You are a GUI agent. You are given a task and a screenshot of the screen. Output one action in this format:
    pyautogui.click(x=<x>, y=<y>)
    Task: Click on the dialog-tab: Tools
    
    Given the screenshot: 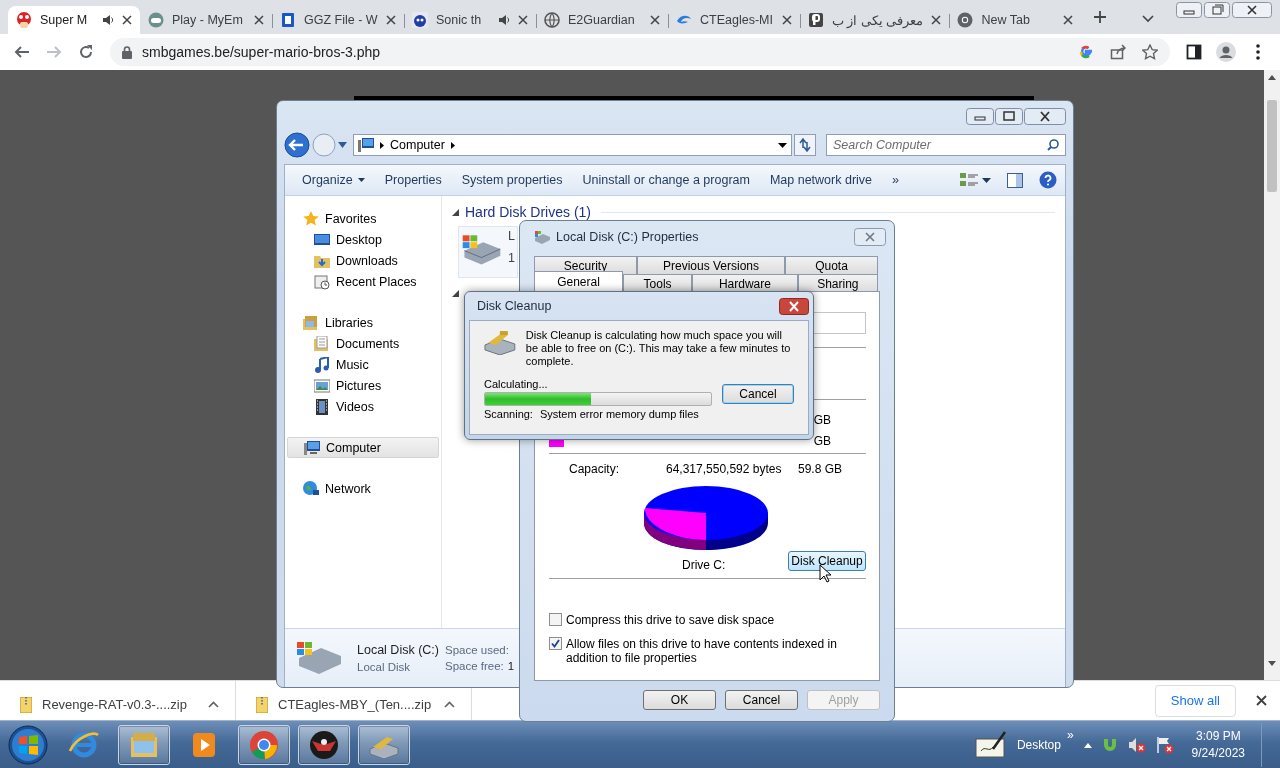 What is the action you would take?
    pyautogui.click(x=658, y=283)
    